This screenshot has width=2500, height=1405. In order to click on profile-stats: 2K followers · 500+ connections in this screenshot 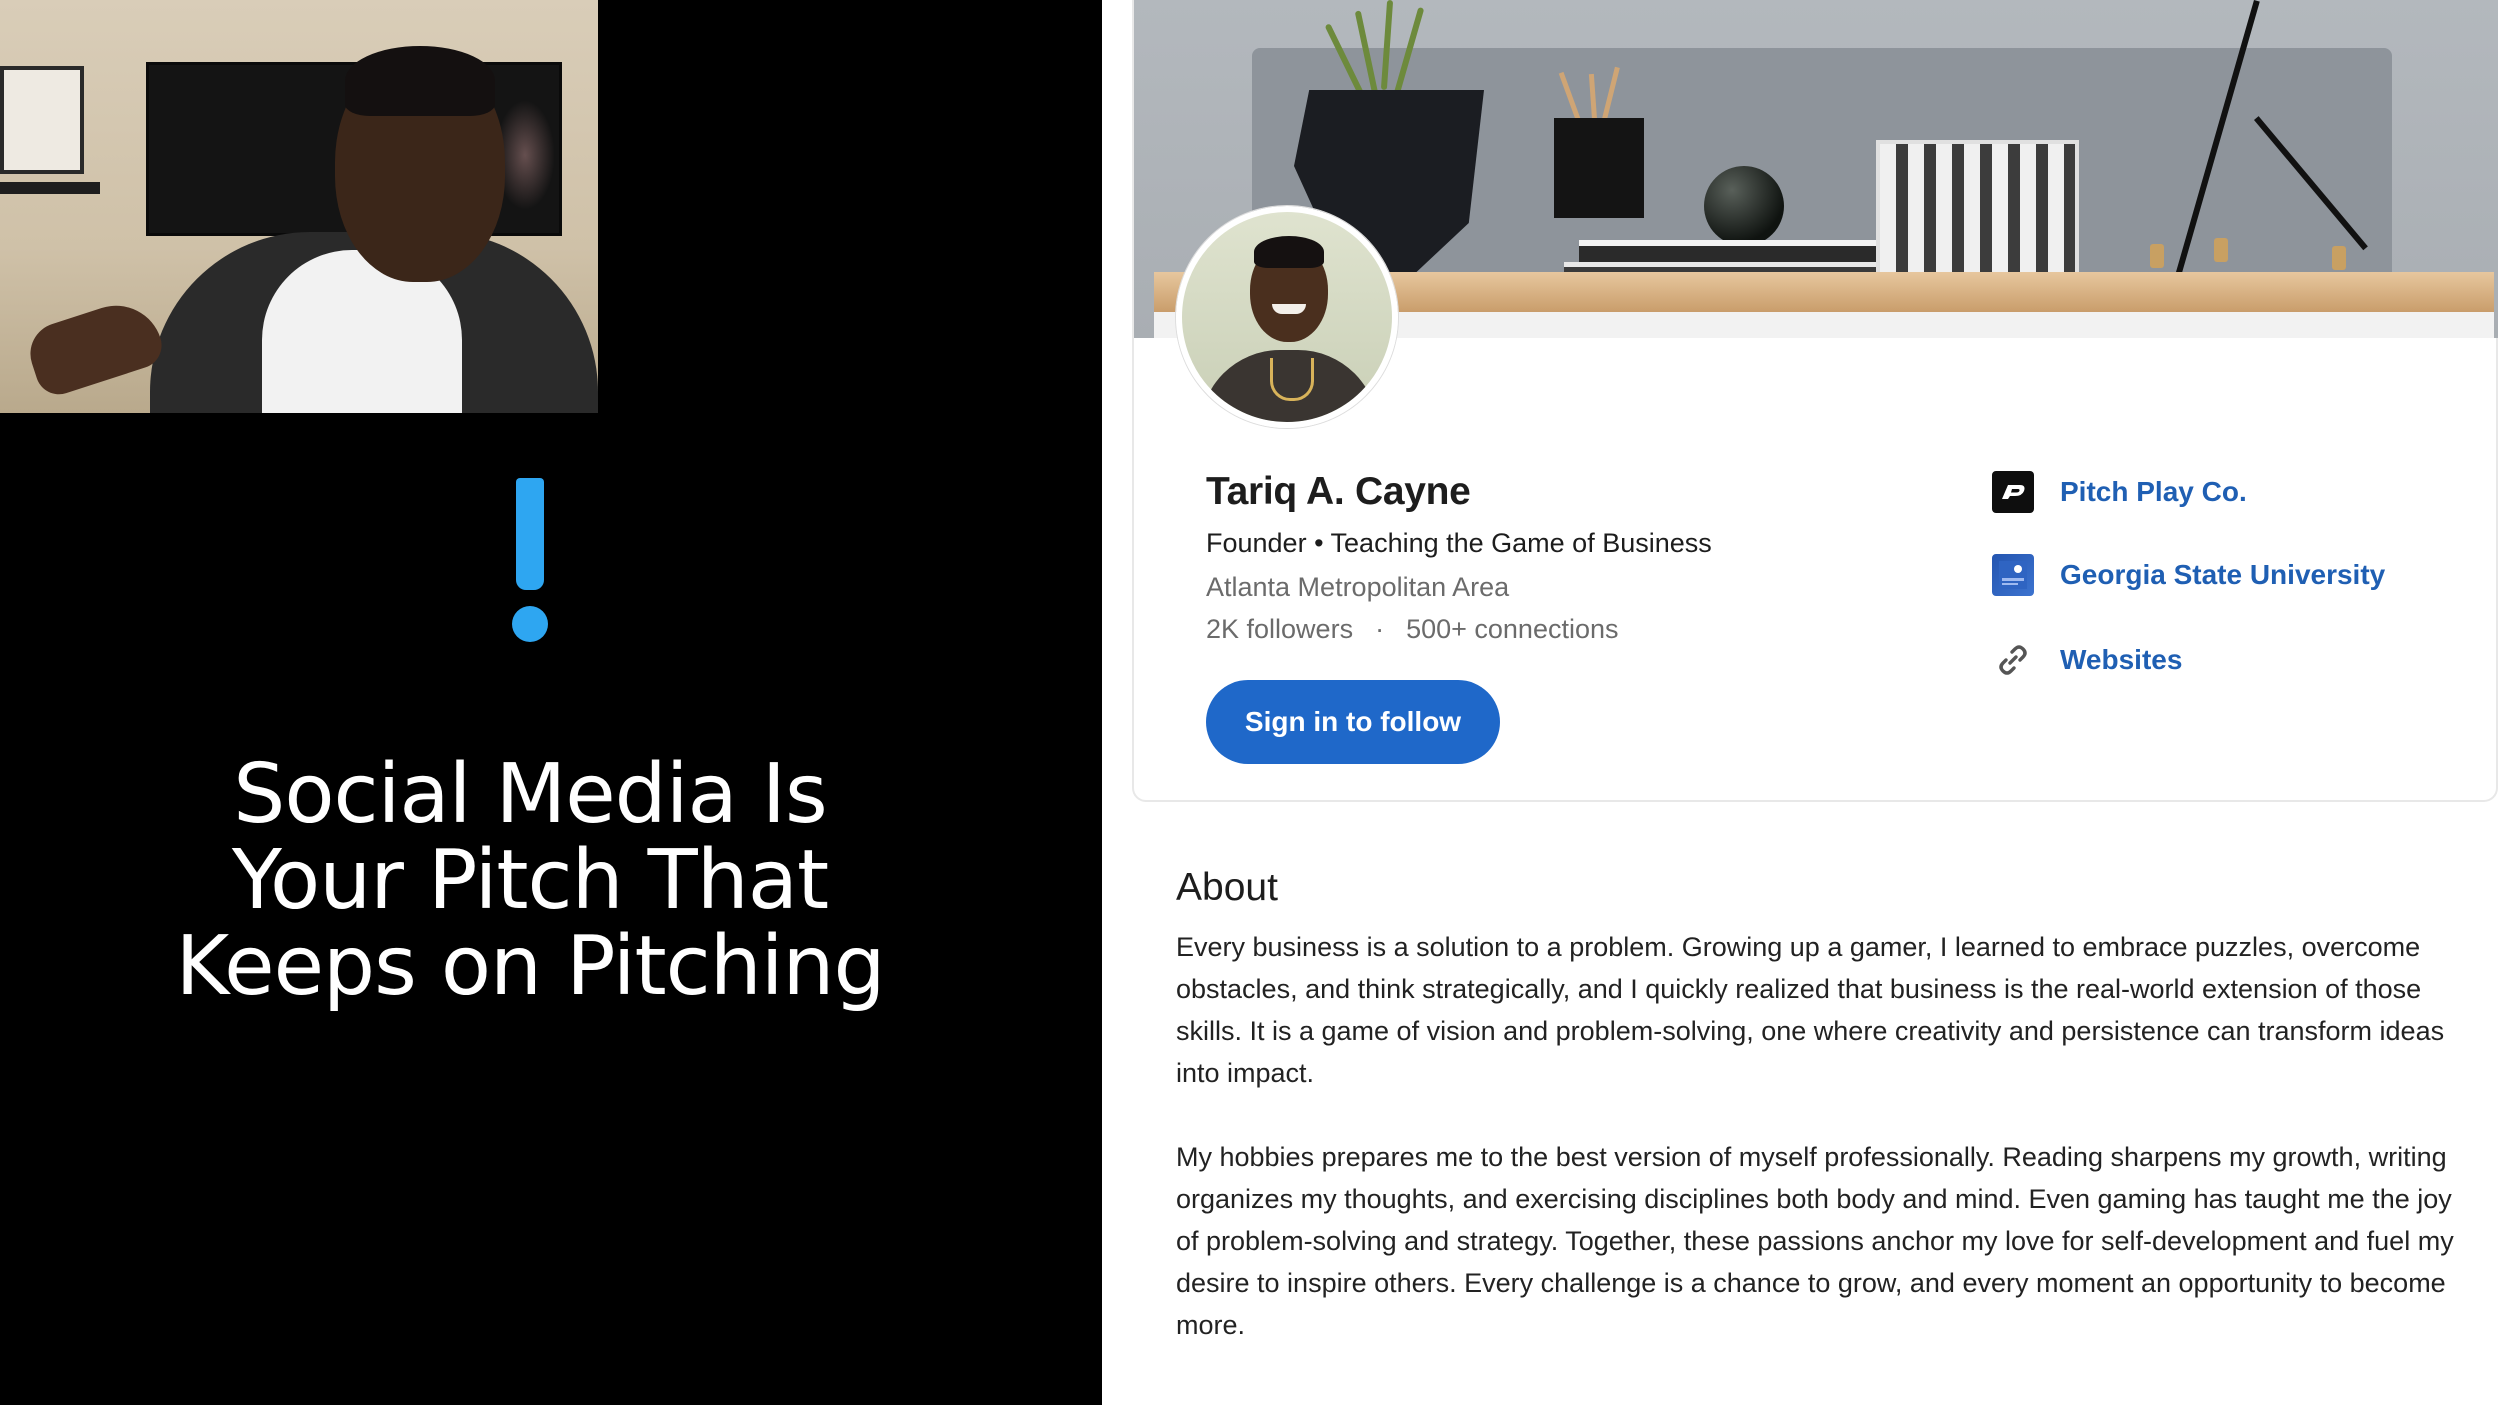, I will do `click(1412, 629)`.